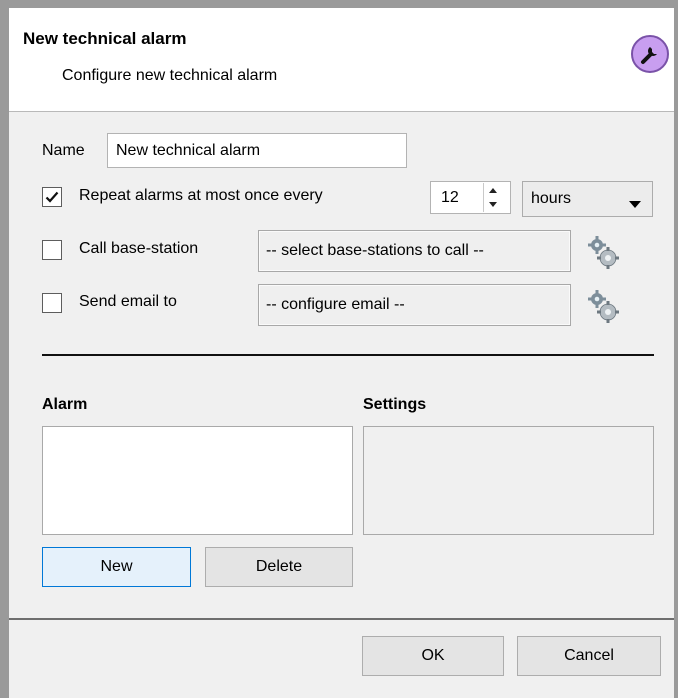 The image size is (678, 698). Describe the element at coordinates (450, 197) in the screenshot. I see `repeat-interval-value: 12` at that location.